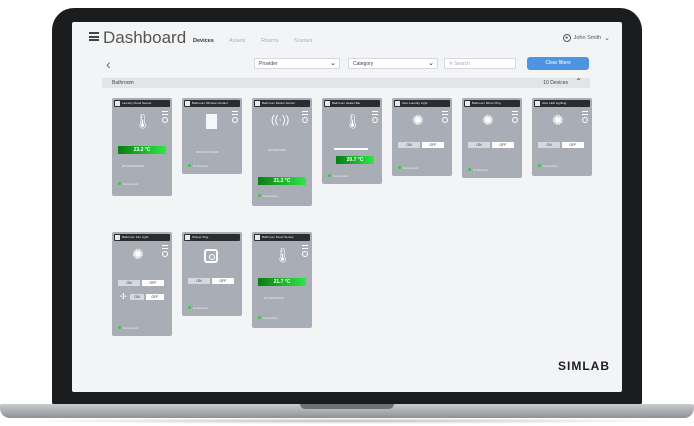  Describe the element at coordinates (145, 37) in the screenshot. I see `page-title: Dashboard` at that location.